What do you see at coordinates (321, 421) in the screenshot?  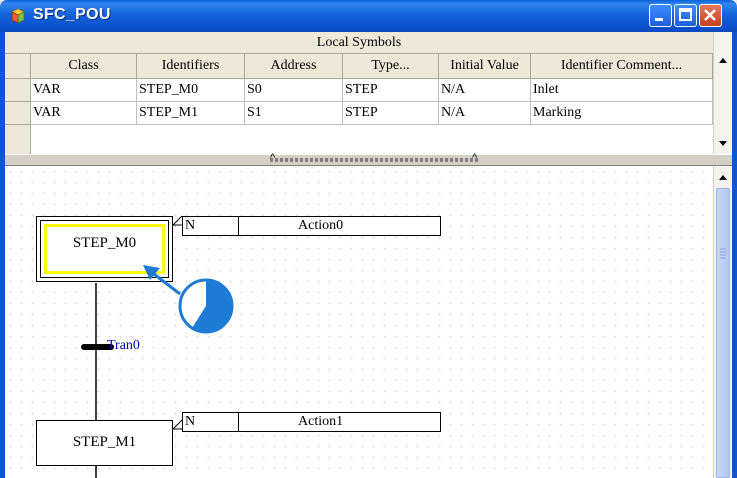 I see `action-name: Action1` at bounding box center [321, 421].